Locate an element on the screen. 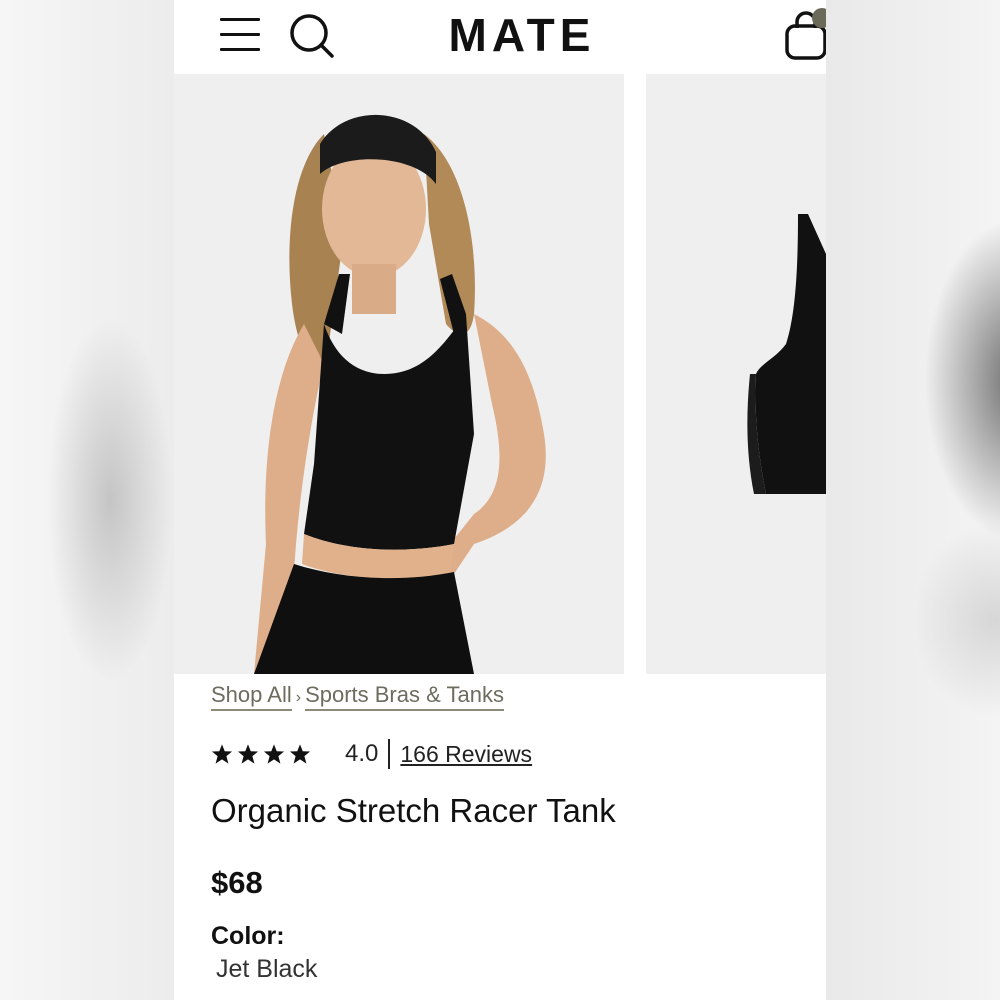 The height and width of the screenshot is (1000, 1000). product-rating: 4.0 166 Reviews is located at coordinates (371, 754).